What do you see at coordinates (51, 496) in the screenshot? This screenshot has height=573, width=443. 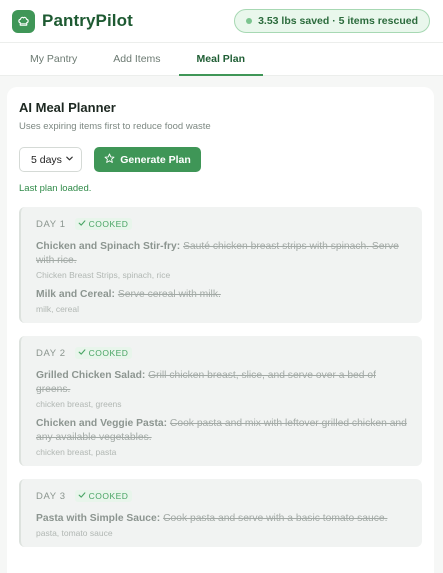 I see `day-label: DAY 3` at bounding box center [51, 496].